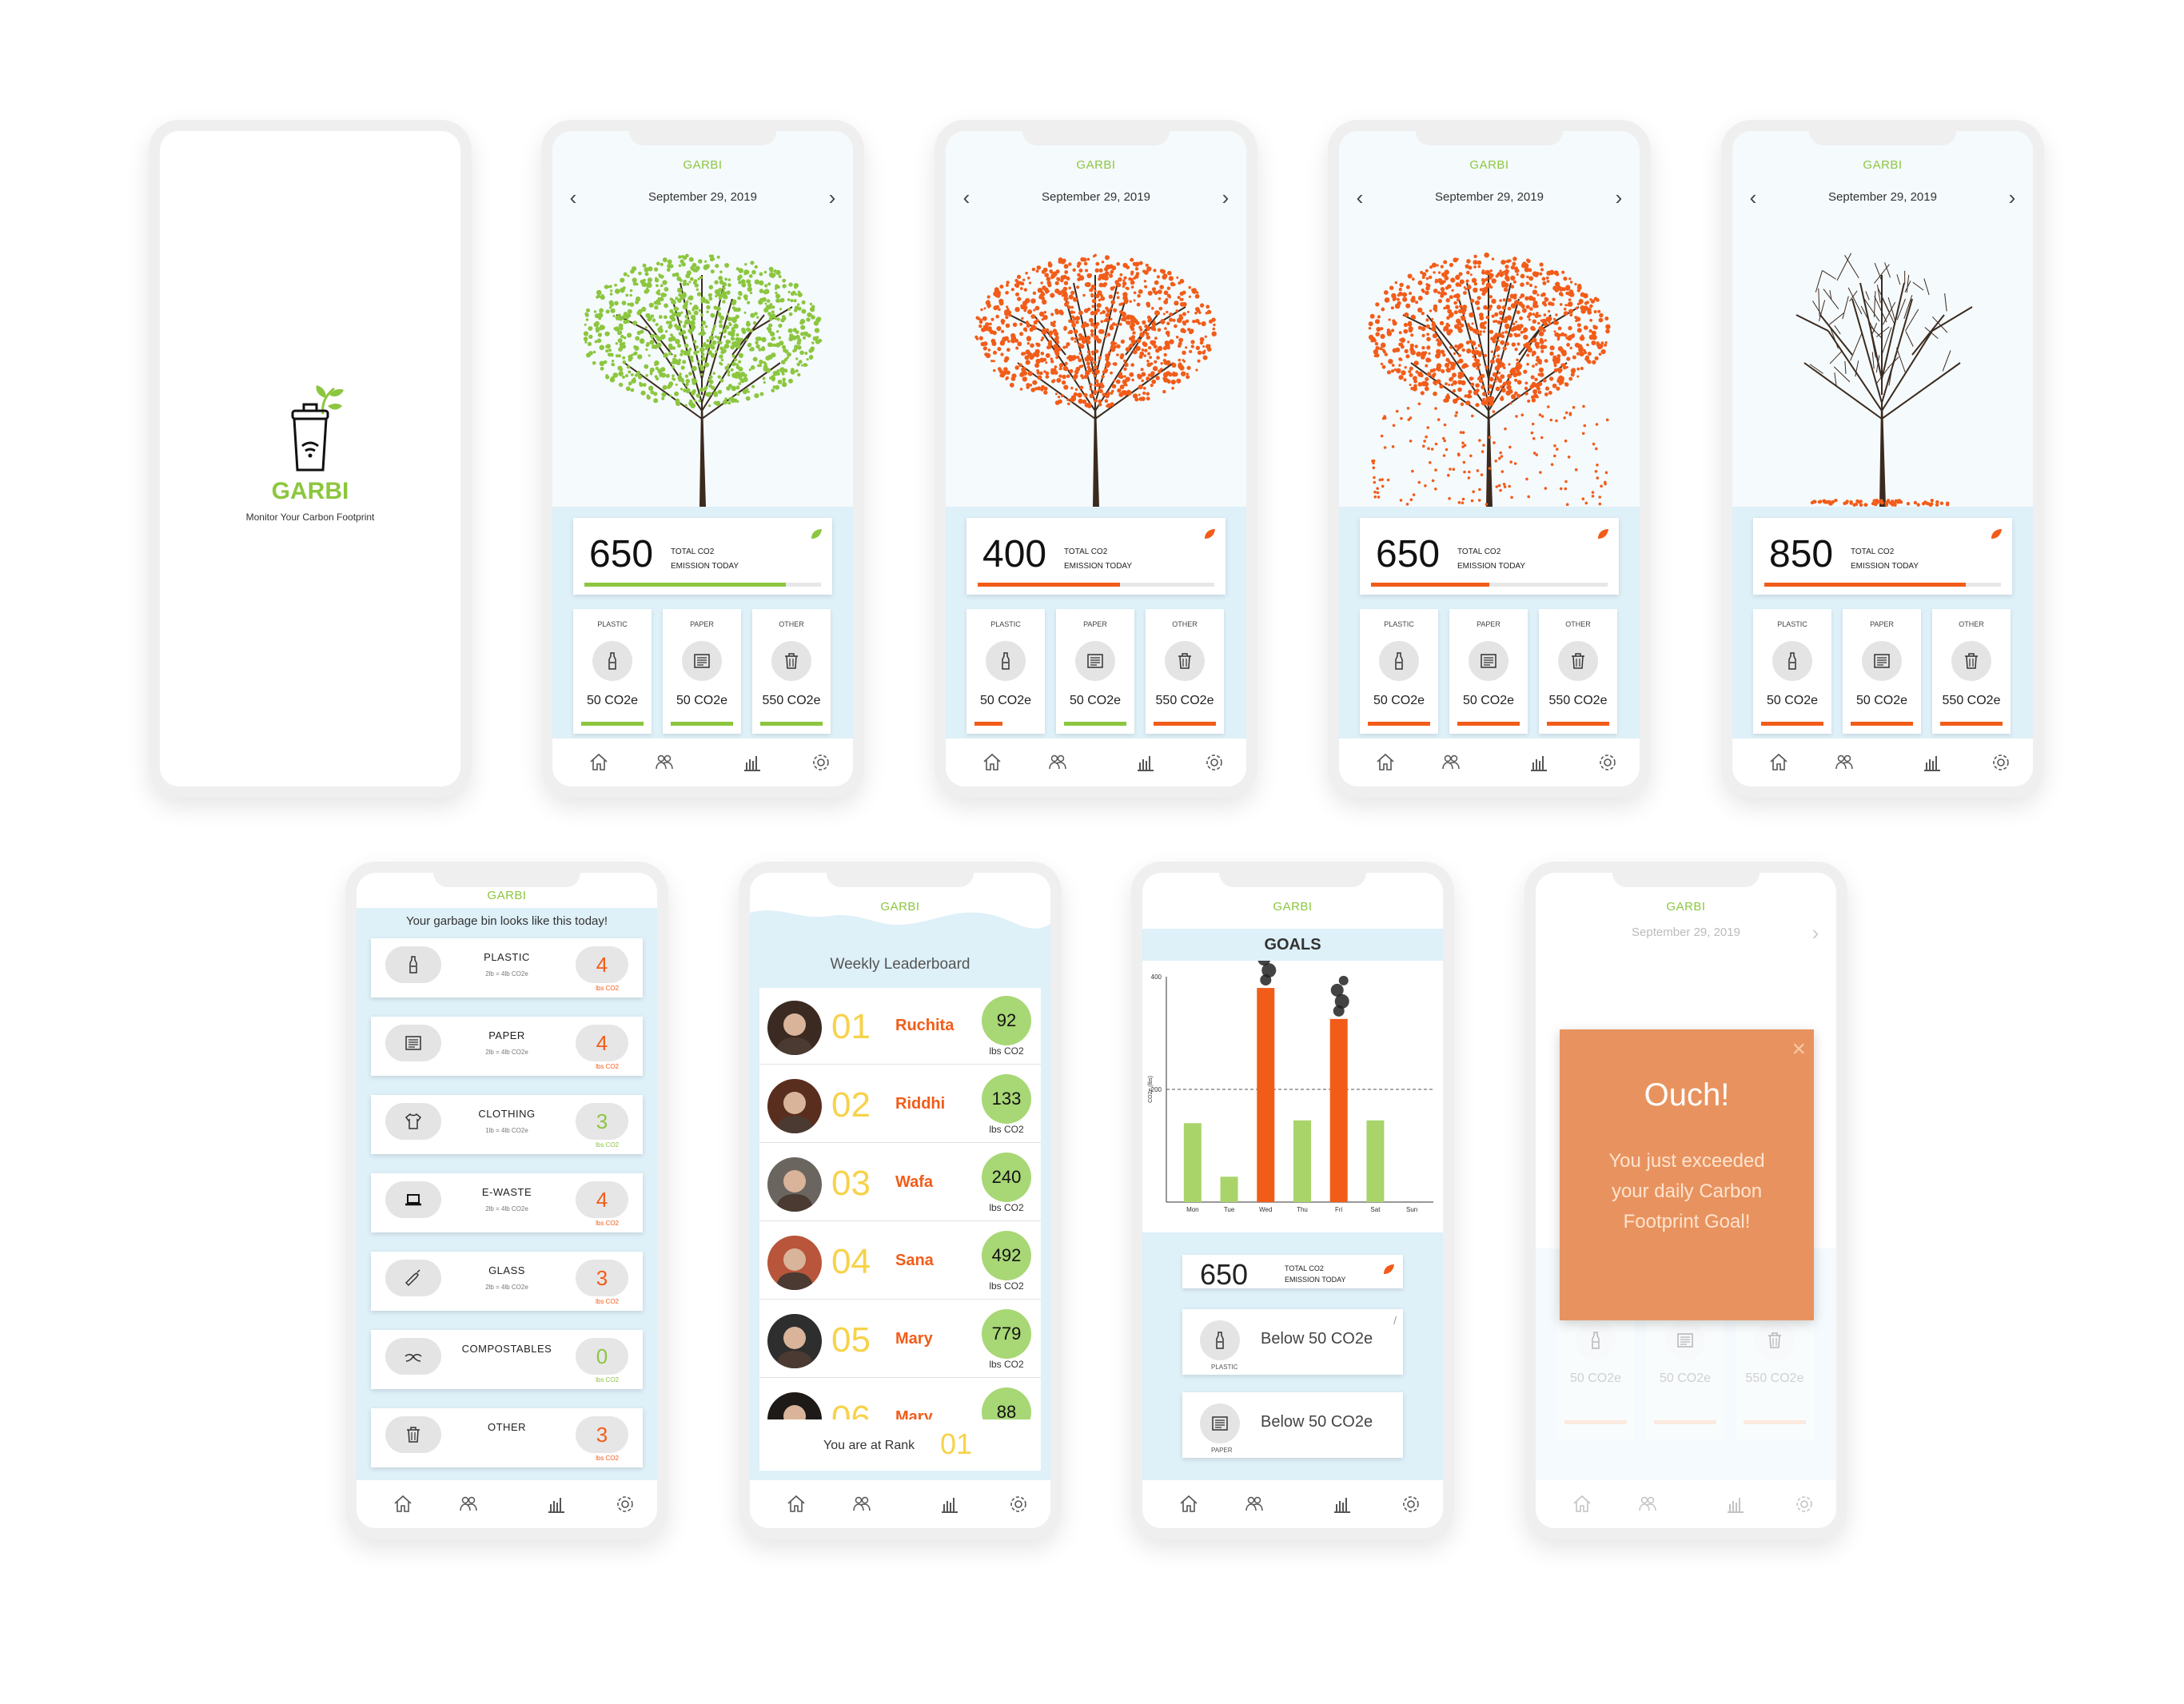 The width and height of the screenshot is (2184, 1704). I want to click on garbage-item-other: OTHER 3 lbs CO2, so click(507, 1437).